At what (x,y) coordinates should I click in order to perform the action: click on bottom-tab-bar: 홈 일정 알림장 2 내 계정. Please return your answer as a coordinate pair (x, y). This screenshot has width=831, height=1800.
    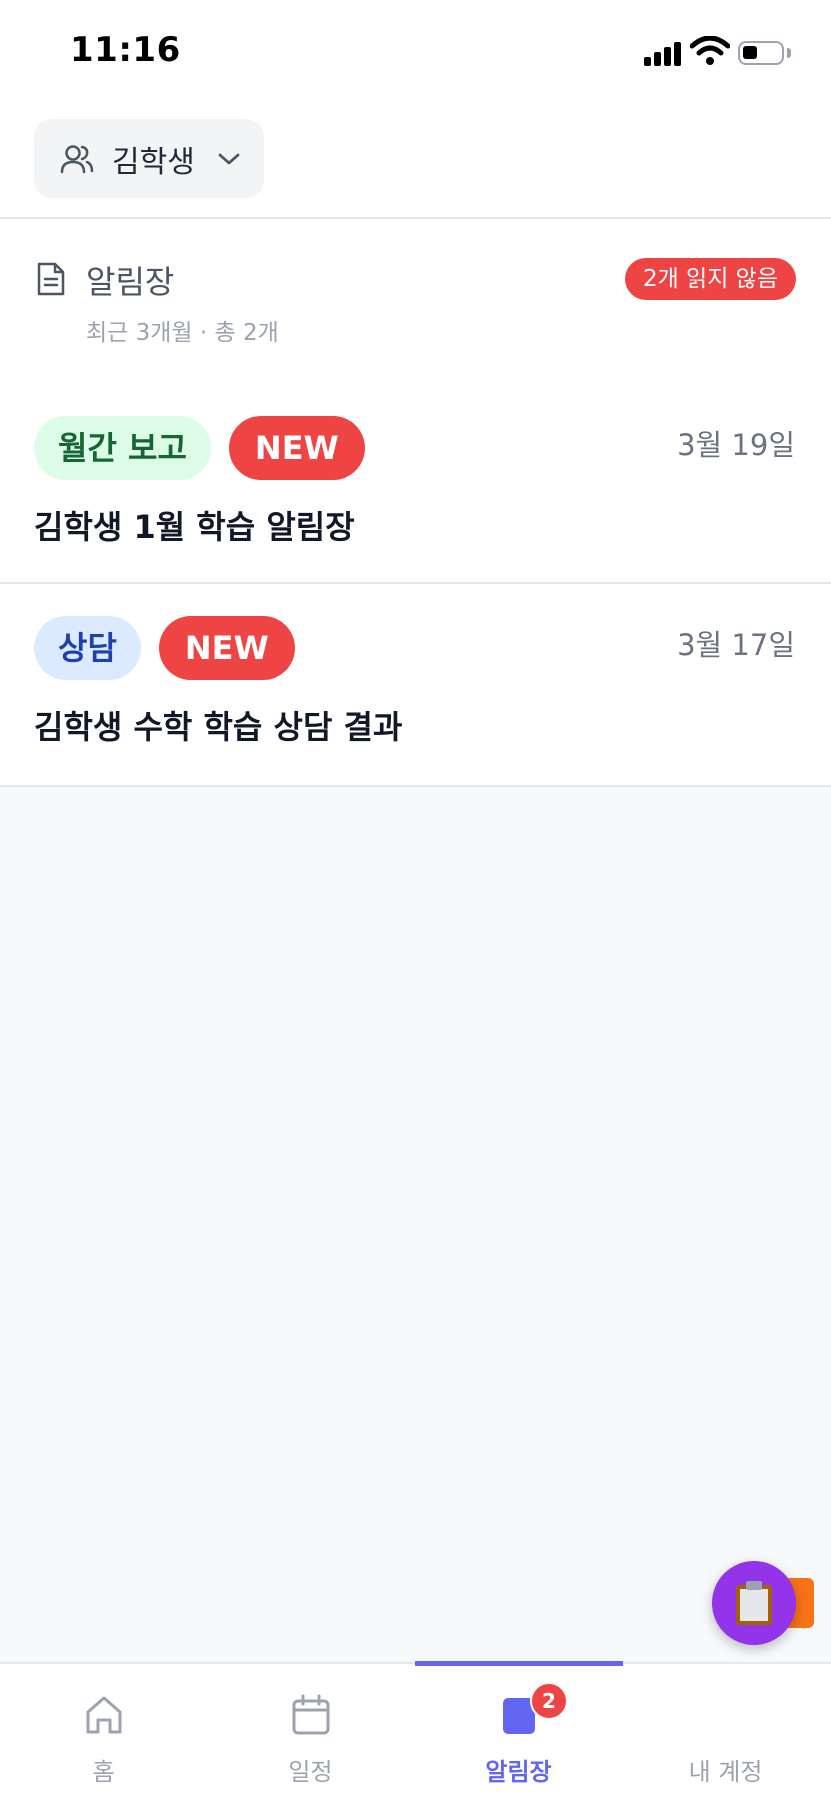
    Looking at the image, I should click on (415, 1730).